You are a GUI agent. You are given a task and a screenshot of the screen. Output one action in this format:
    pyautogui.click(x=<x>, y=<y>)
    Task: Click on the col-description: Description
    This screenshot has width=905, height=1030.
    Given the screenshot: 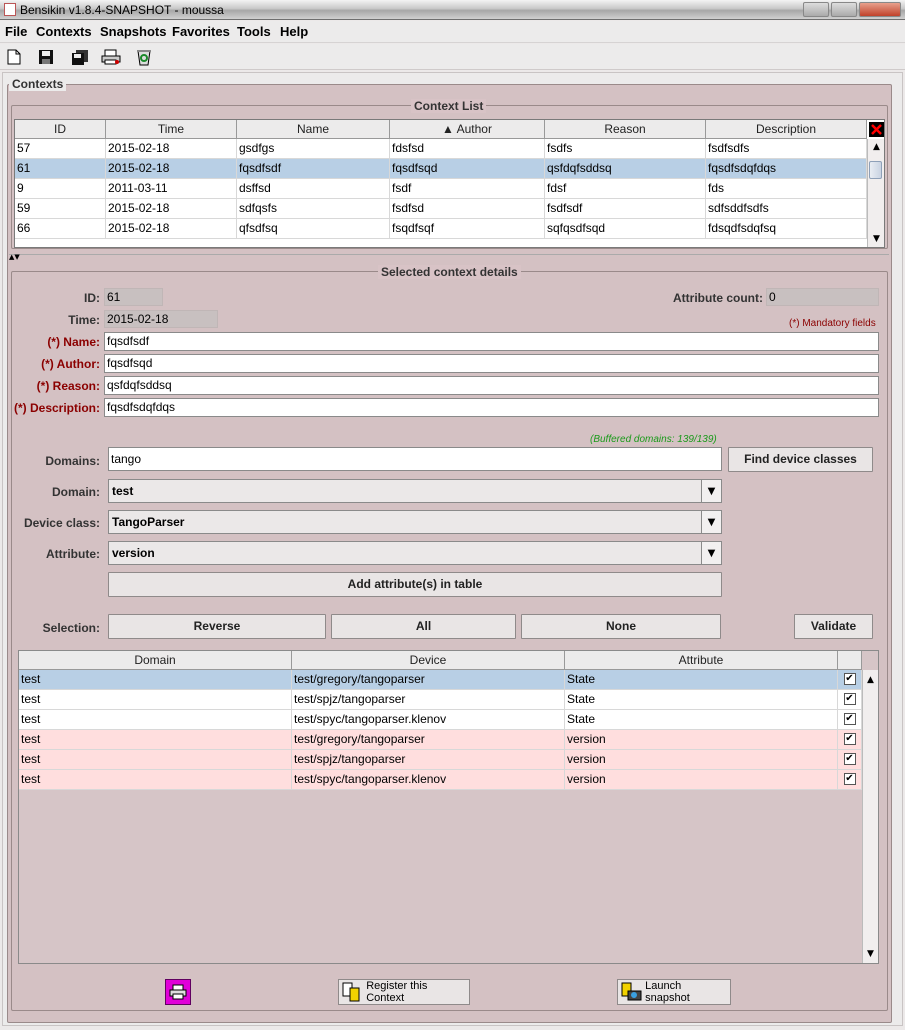 What is the action you would take?
    pyautogui.click(x=786, y=129)
    